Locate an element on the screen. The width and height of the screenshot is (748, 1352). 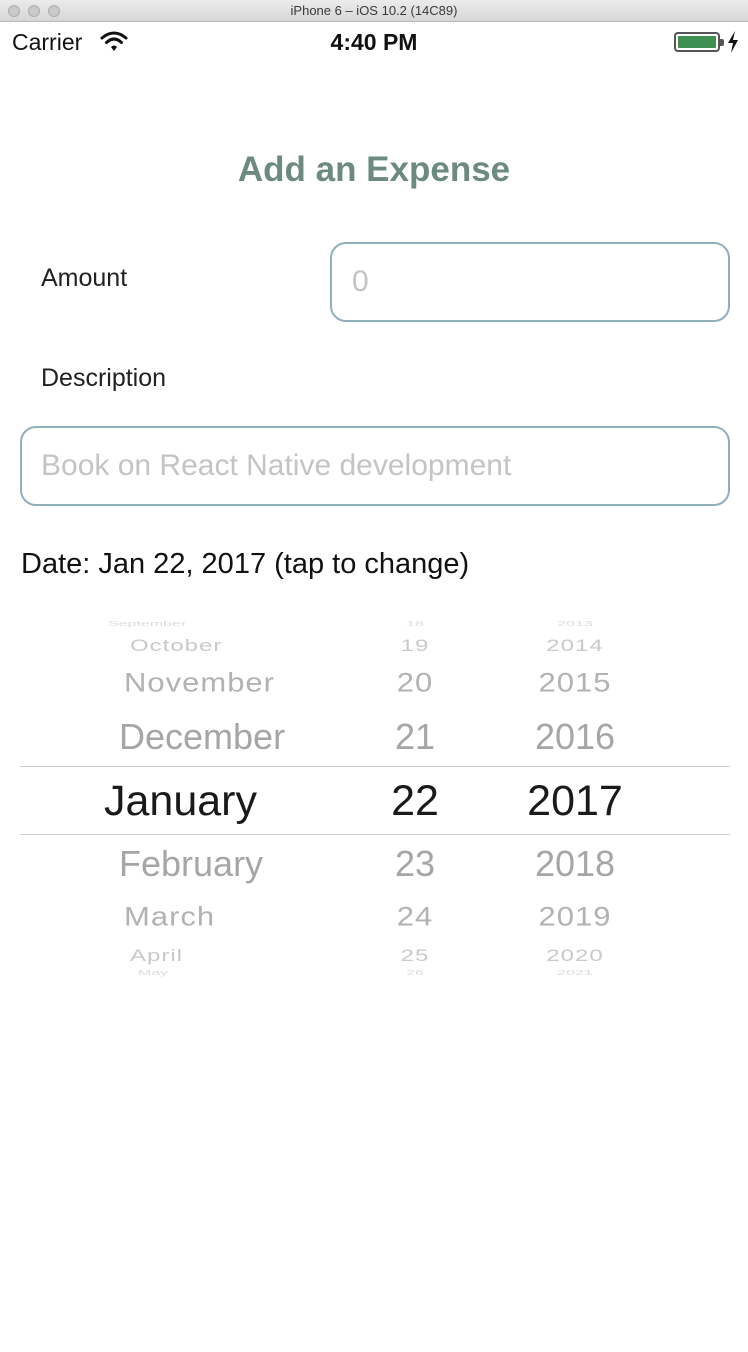
battery-icon is located at coordinates (699, 42).